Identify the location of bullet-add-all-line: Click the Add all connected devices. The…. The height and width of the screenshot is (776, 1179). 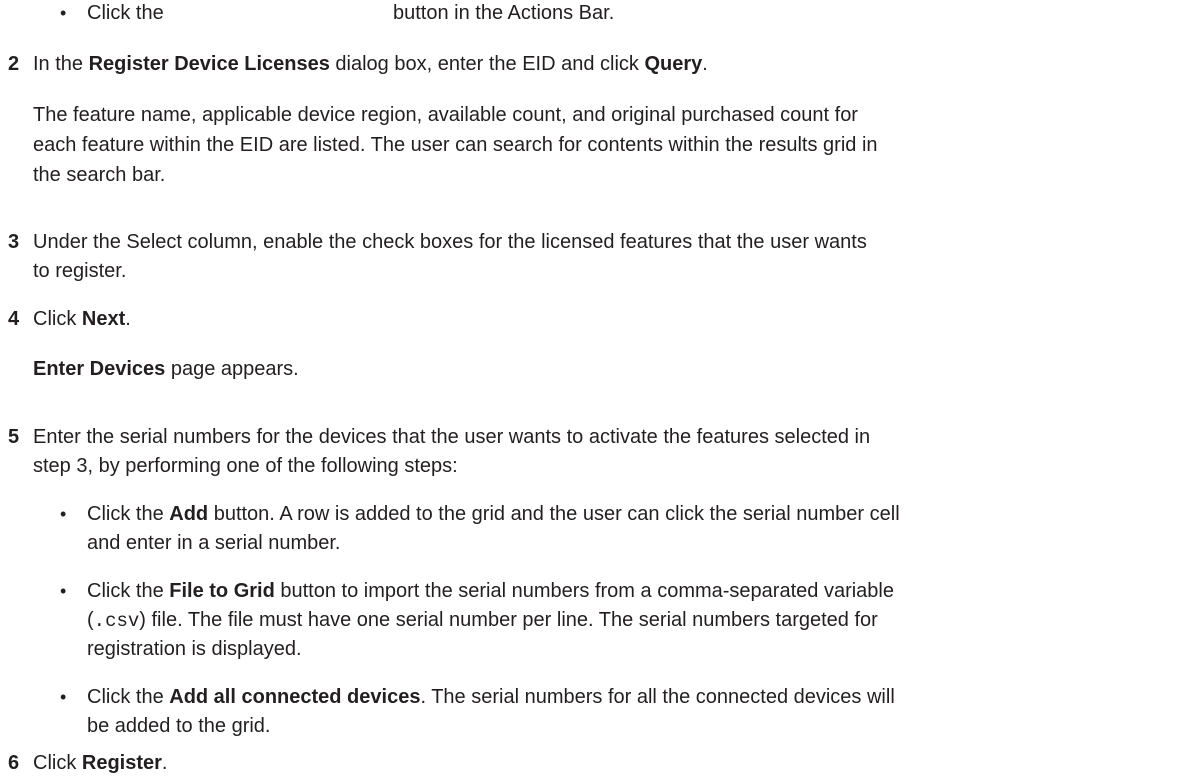
(491, 697).